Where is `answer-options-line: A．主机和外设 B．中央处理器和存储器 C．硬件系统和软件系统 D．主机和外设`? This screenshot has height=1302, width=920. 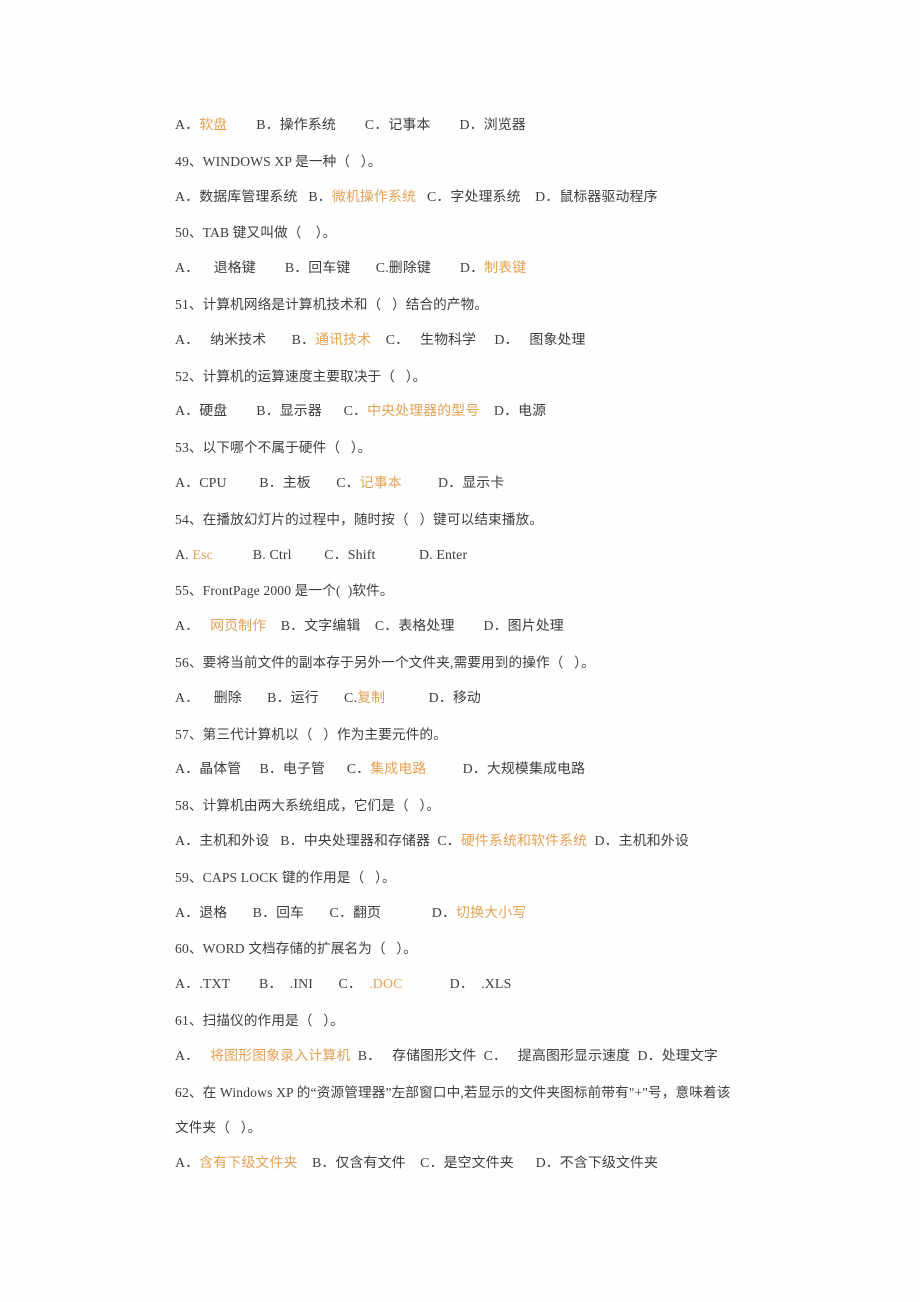 answer-options-line: A．主机和外设 B．中央处理器和存储器 C．硬件系统和软件系统 D．主机和外设 is located at coordinates (525, 842).